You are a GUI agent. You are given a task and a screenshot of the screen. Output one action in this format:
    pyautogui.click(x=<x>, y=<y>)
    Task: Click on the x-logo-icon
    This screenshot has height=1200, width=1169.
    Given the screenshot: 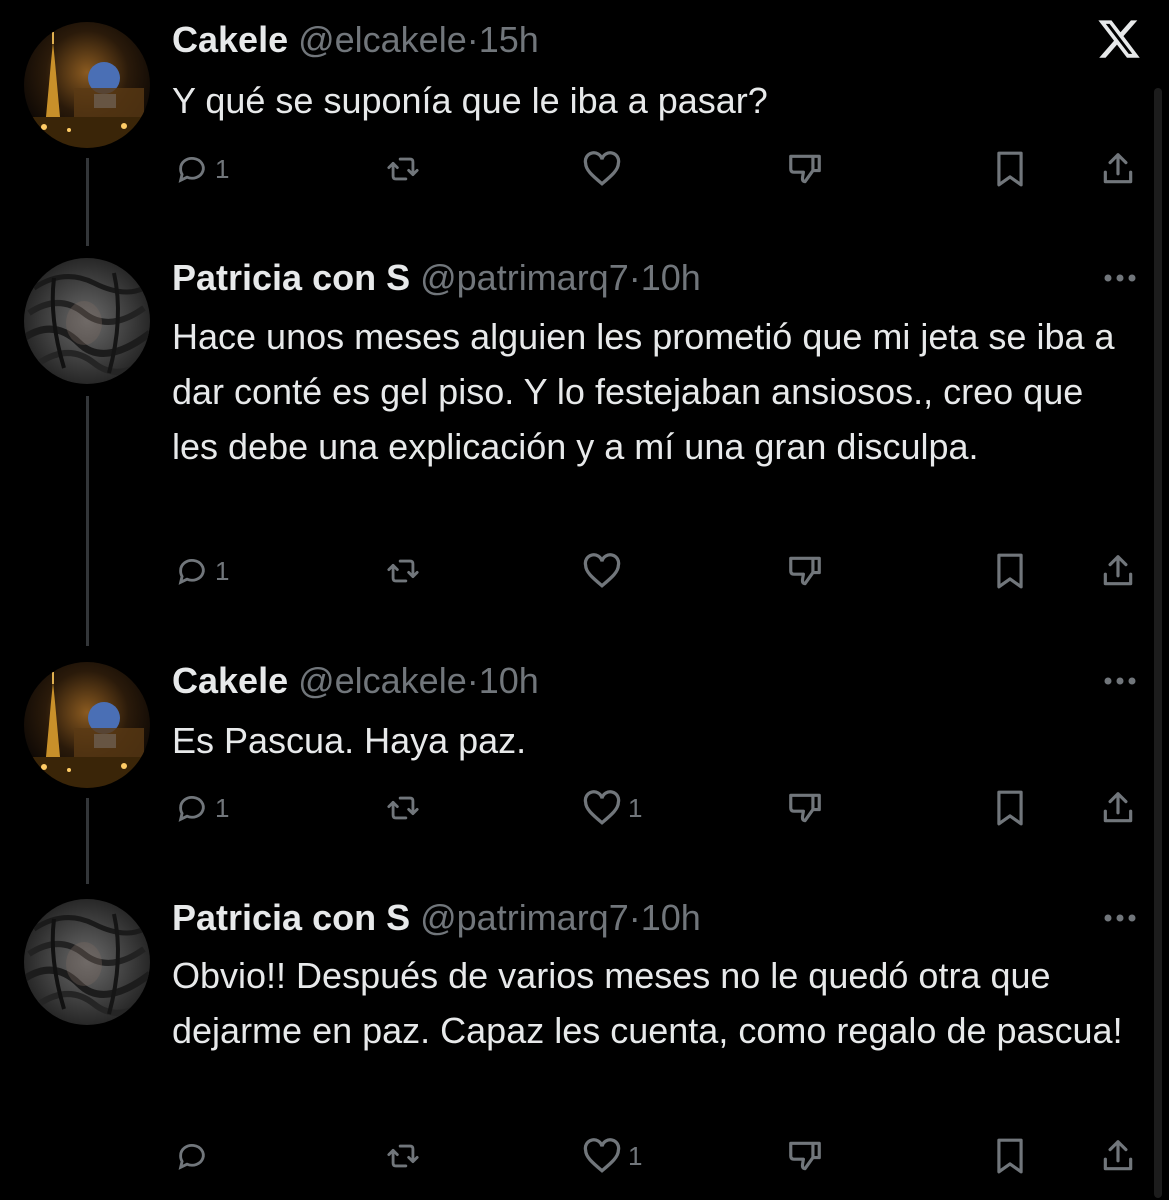 What is the action you would take?
    pyautogui.click(x=1119, y=39)
    